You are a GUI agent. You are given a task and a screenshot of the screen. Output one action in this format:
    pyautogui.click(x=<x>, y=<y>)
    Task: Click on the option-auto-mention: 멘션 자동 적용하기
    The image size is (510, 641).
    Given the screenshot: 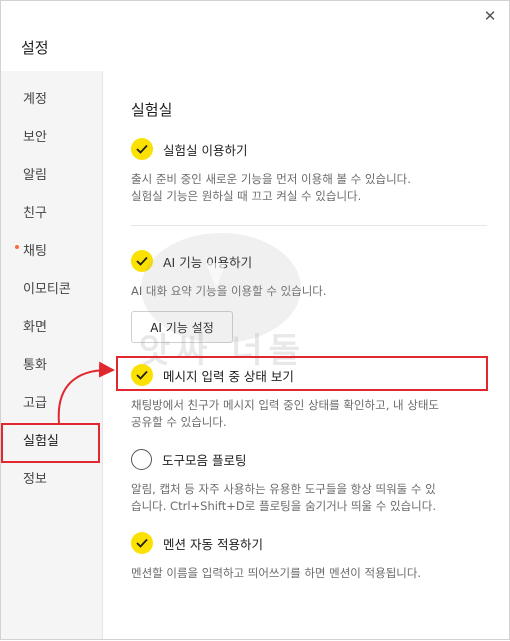 What is the action you would take?
    pyautogui.click(x=197, y=543)
    